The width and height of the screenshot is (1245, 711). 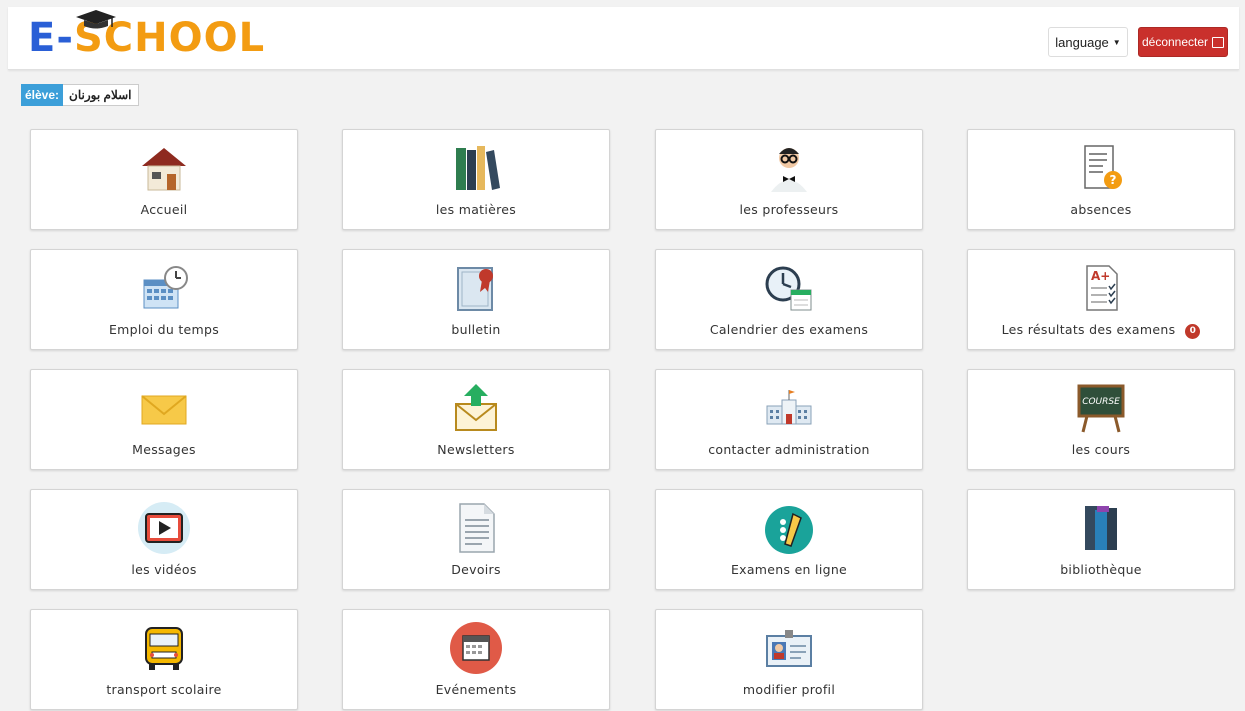 I want to click on tile-les-cours: COURSE les cours, so click(x=1101, y=419).